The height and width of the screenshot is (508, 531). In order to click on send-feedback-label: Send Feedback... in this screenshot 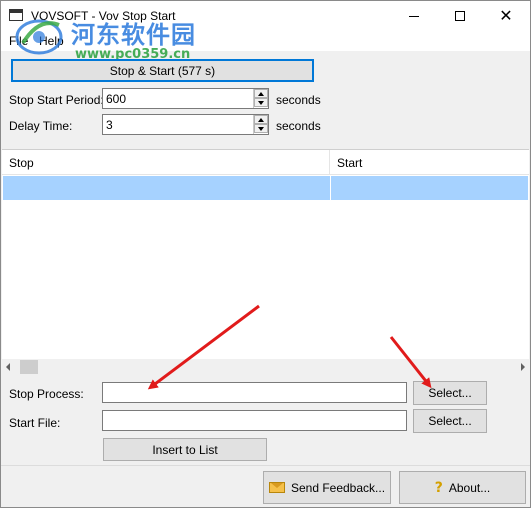, I will do `click(338, 487)`.